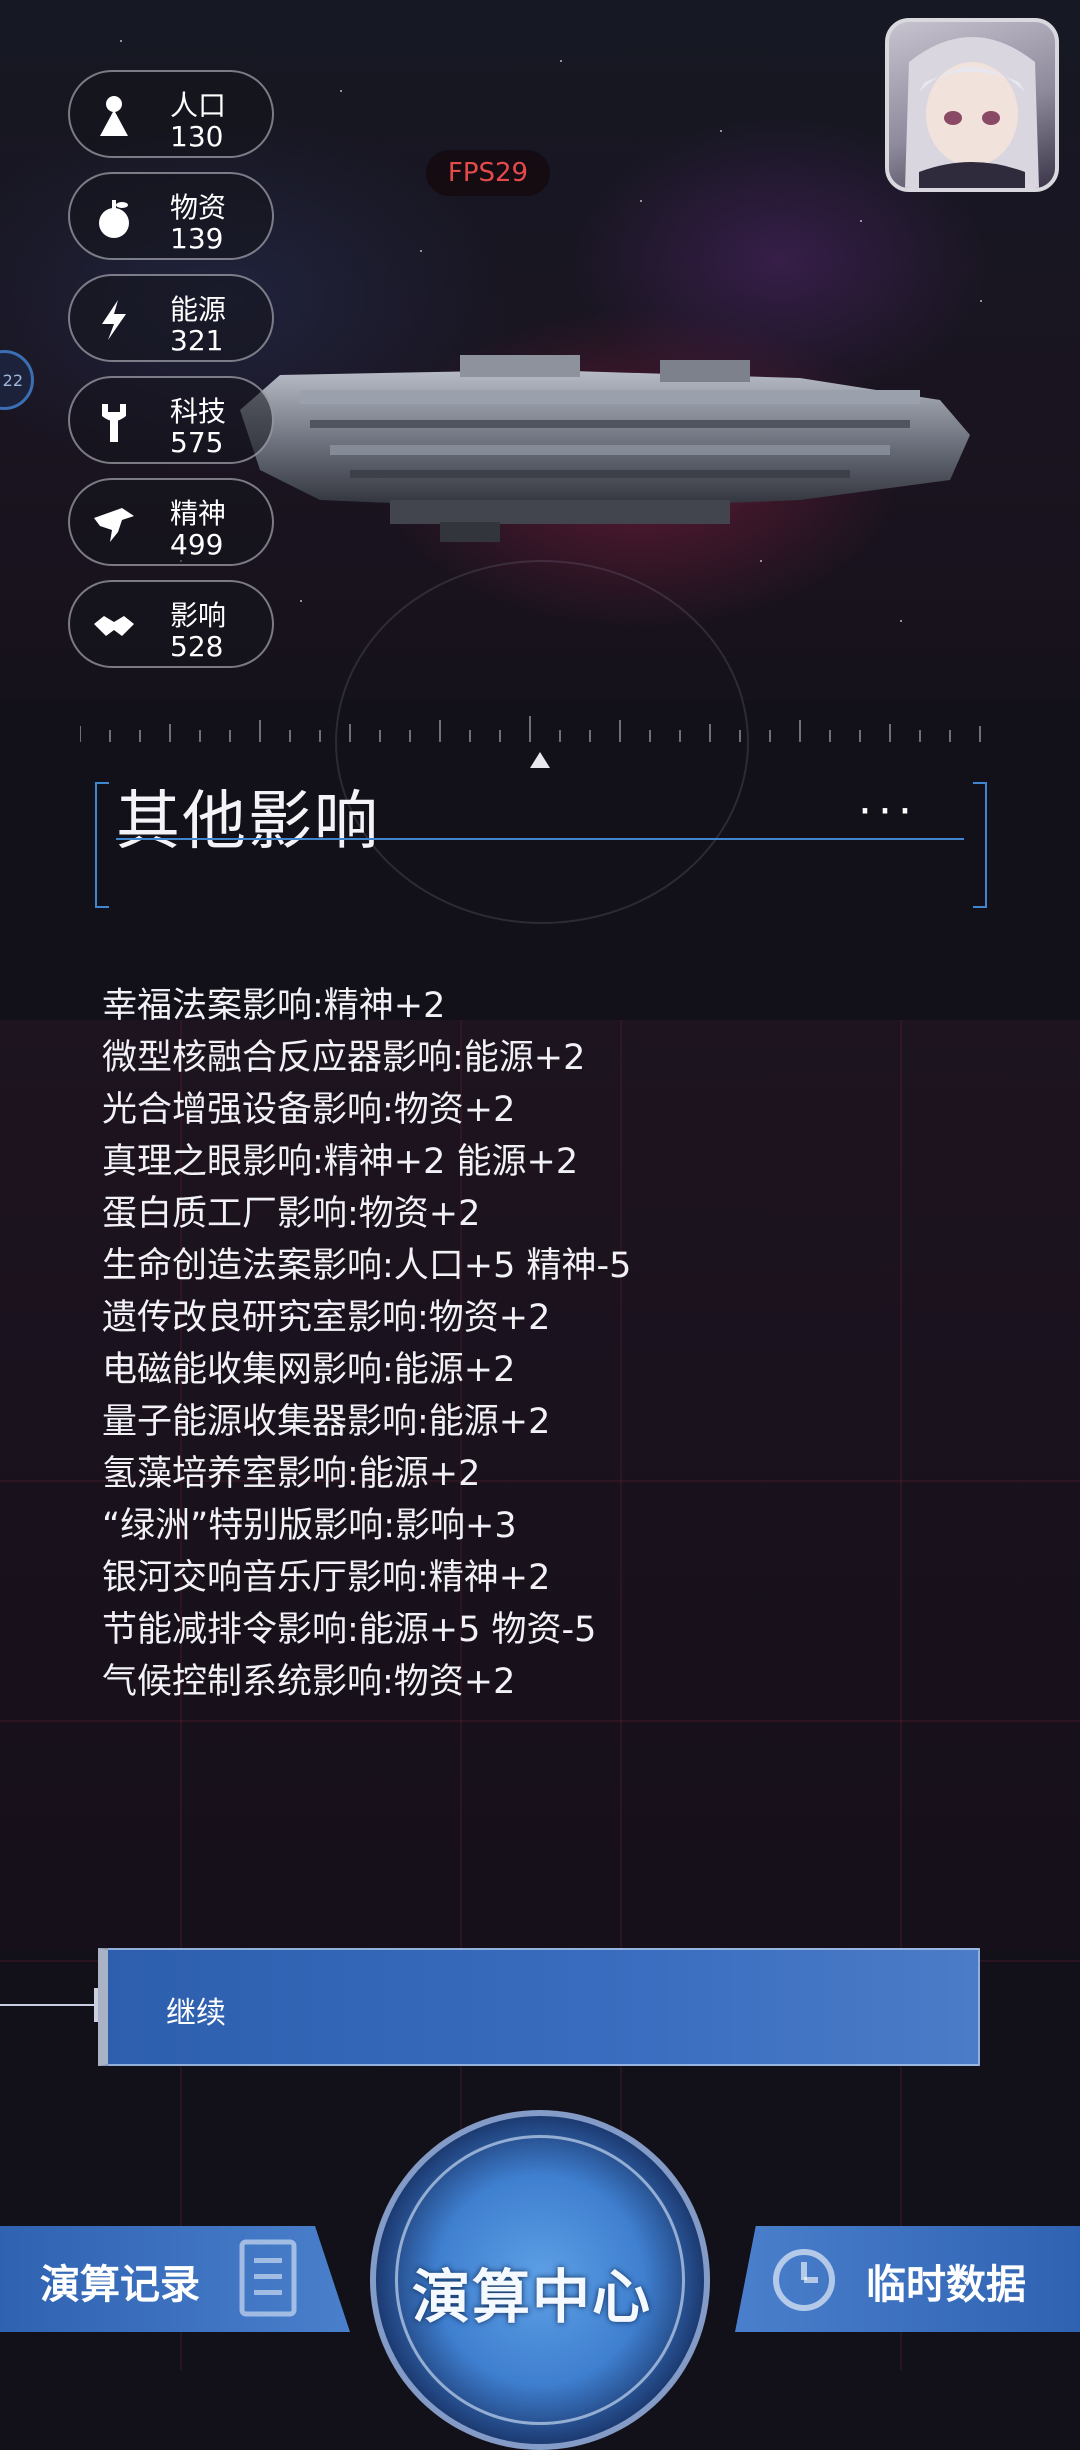  I want to click on list-item: 微型核融合反应器影响:能源+2, so click(344, 1058).